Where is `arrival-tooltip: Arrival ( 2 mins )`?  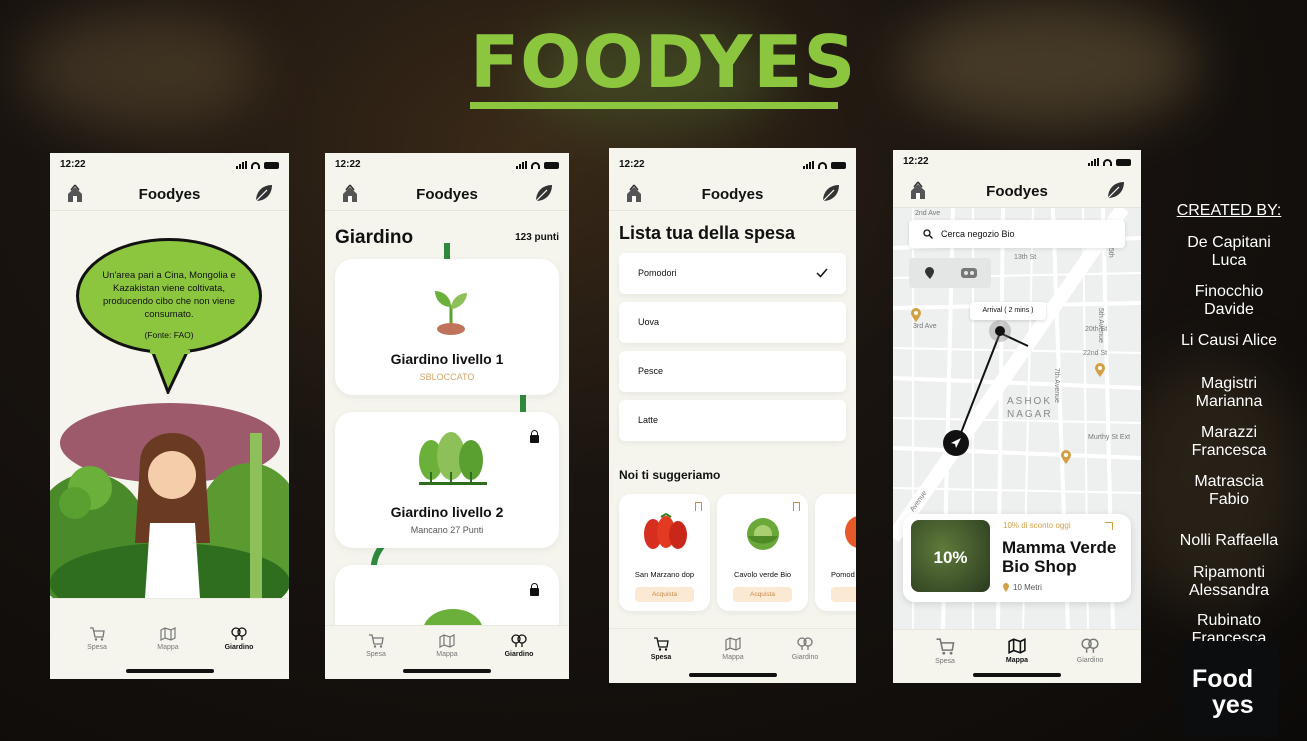 arrival-tooltip: Arrival ( 2 mins ) is located at coordinates (1008, 311).